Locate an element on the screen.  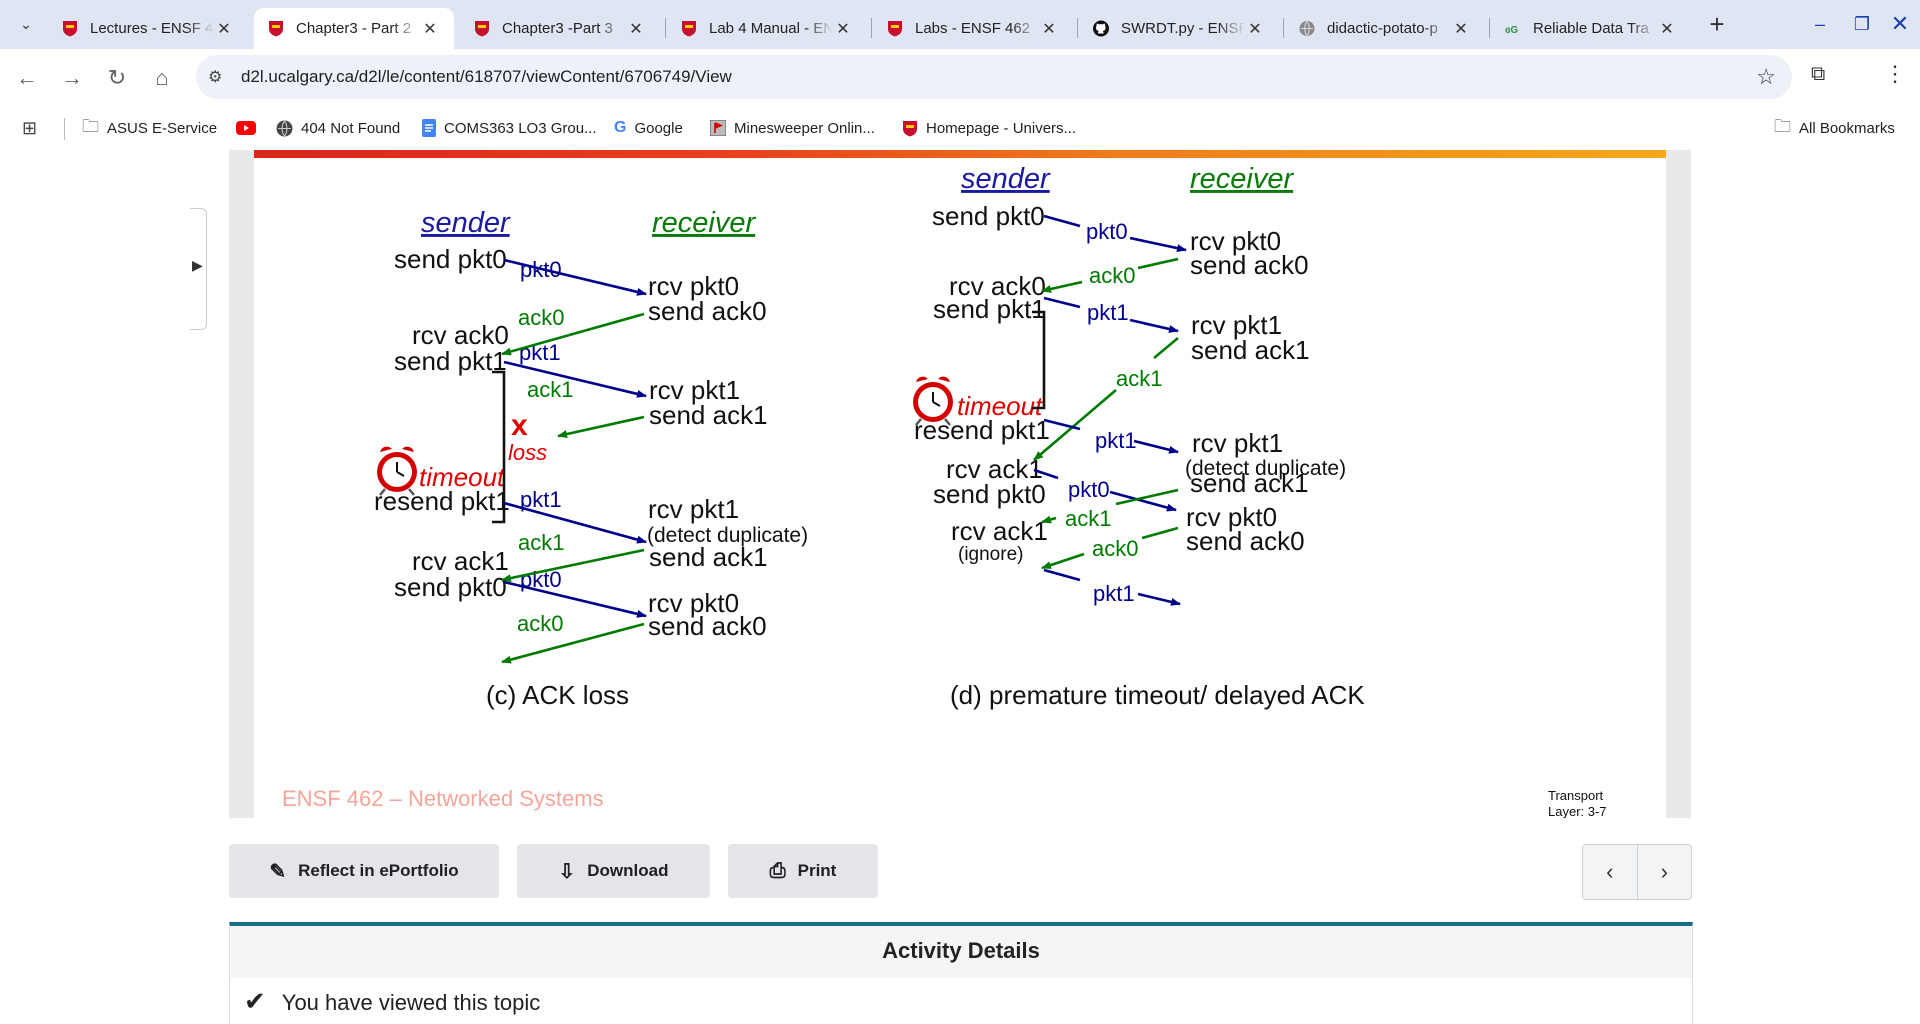
tab-reliable-data-transfer: ɞG Reliable Data Tra ✕ is located at coordinates (1591, 28).